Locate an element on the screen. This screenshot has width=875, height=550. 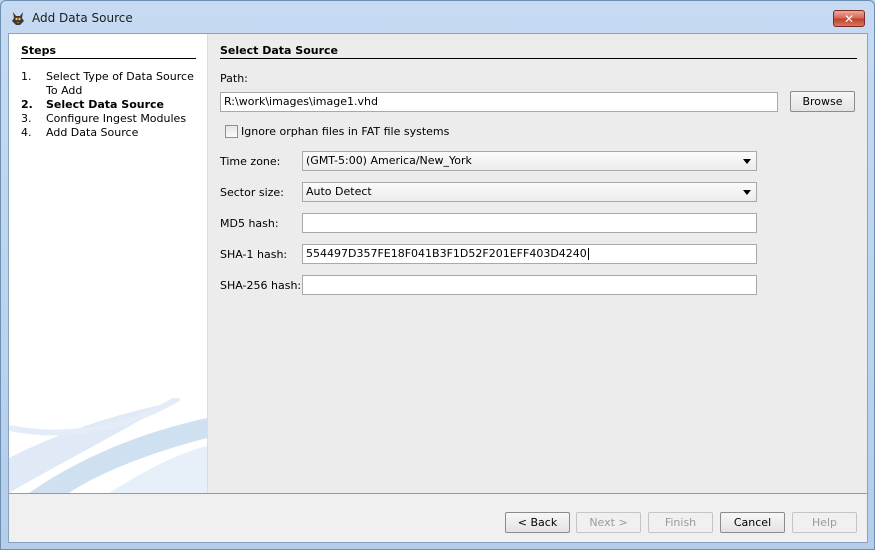
sha1-label: SHA-1 hash: is located at coordinates (254, 254).